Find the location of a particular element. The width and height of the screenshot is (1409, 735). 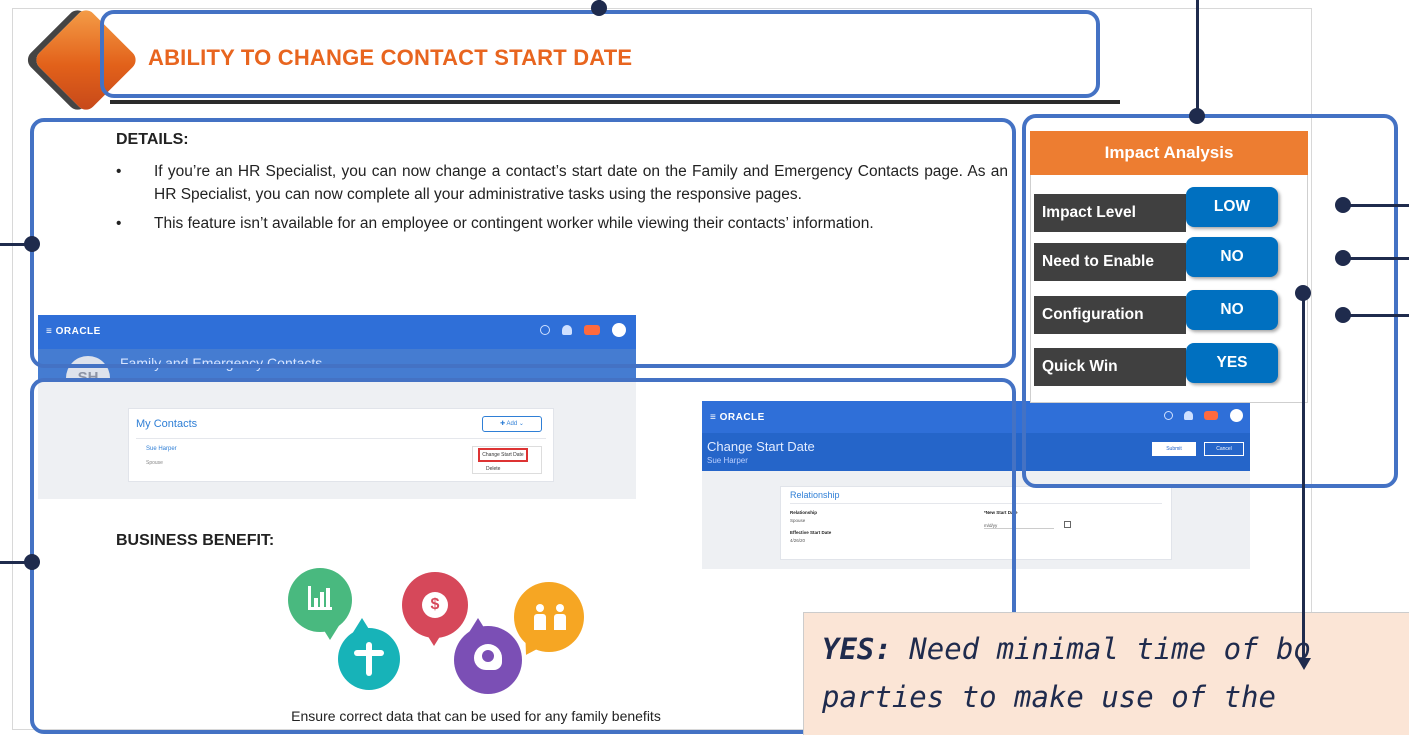

connector-dot-details is located at coordinates (32, 244).